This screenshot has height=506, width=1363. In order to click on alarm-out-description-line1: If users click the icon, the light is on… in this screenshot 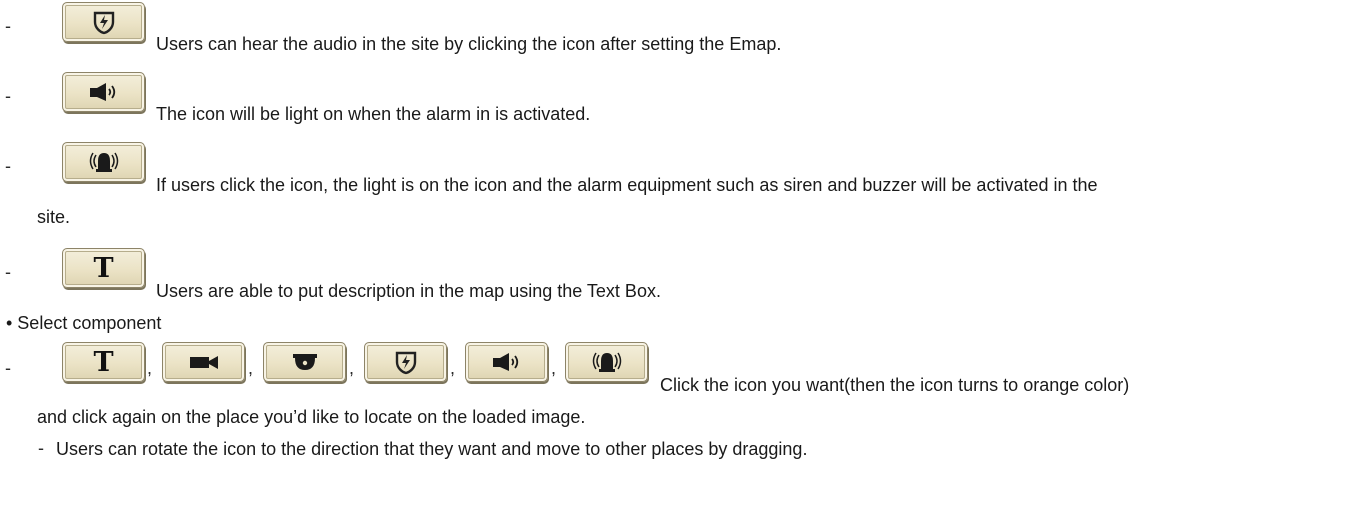, I will do `click(627, 185)`.